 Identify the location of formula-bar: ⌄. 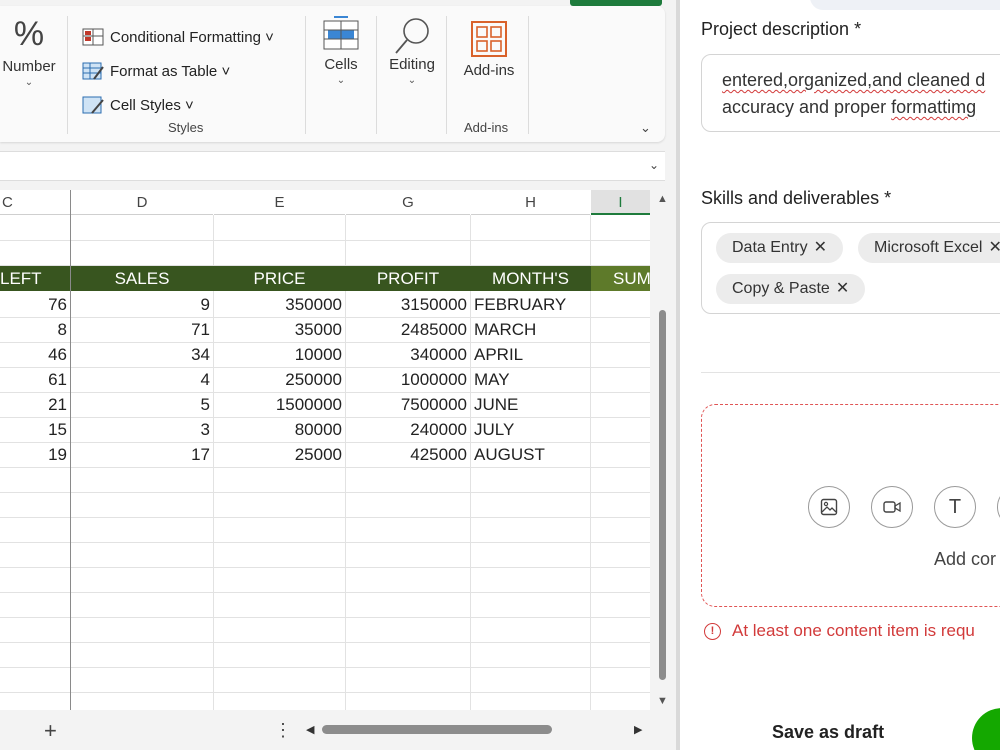
(332, 166).